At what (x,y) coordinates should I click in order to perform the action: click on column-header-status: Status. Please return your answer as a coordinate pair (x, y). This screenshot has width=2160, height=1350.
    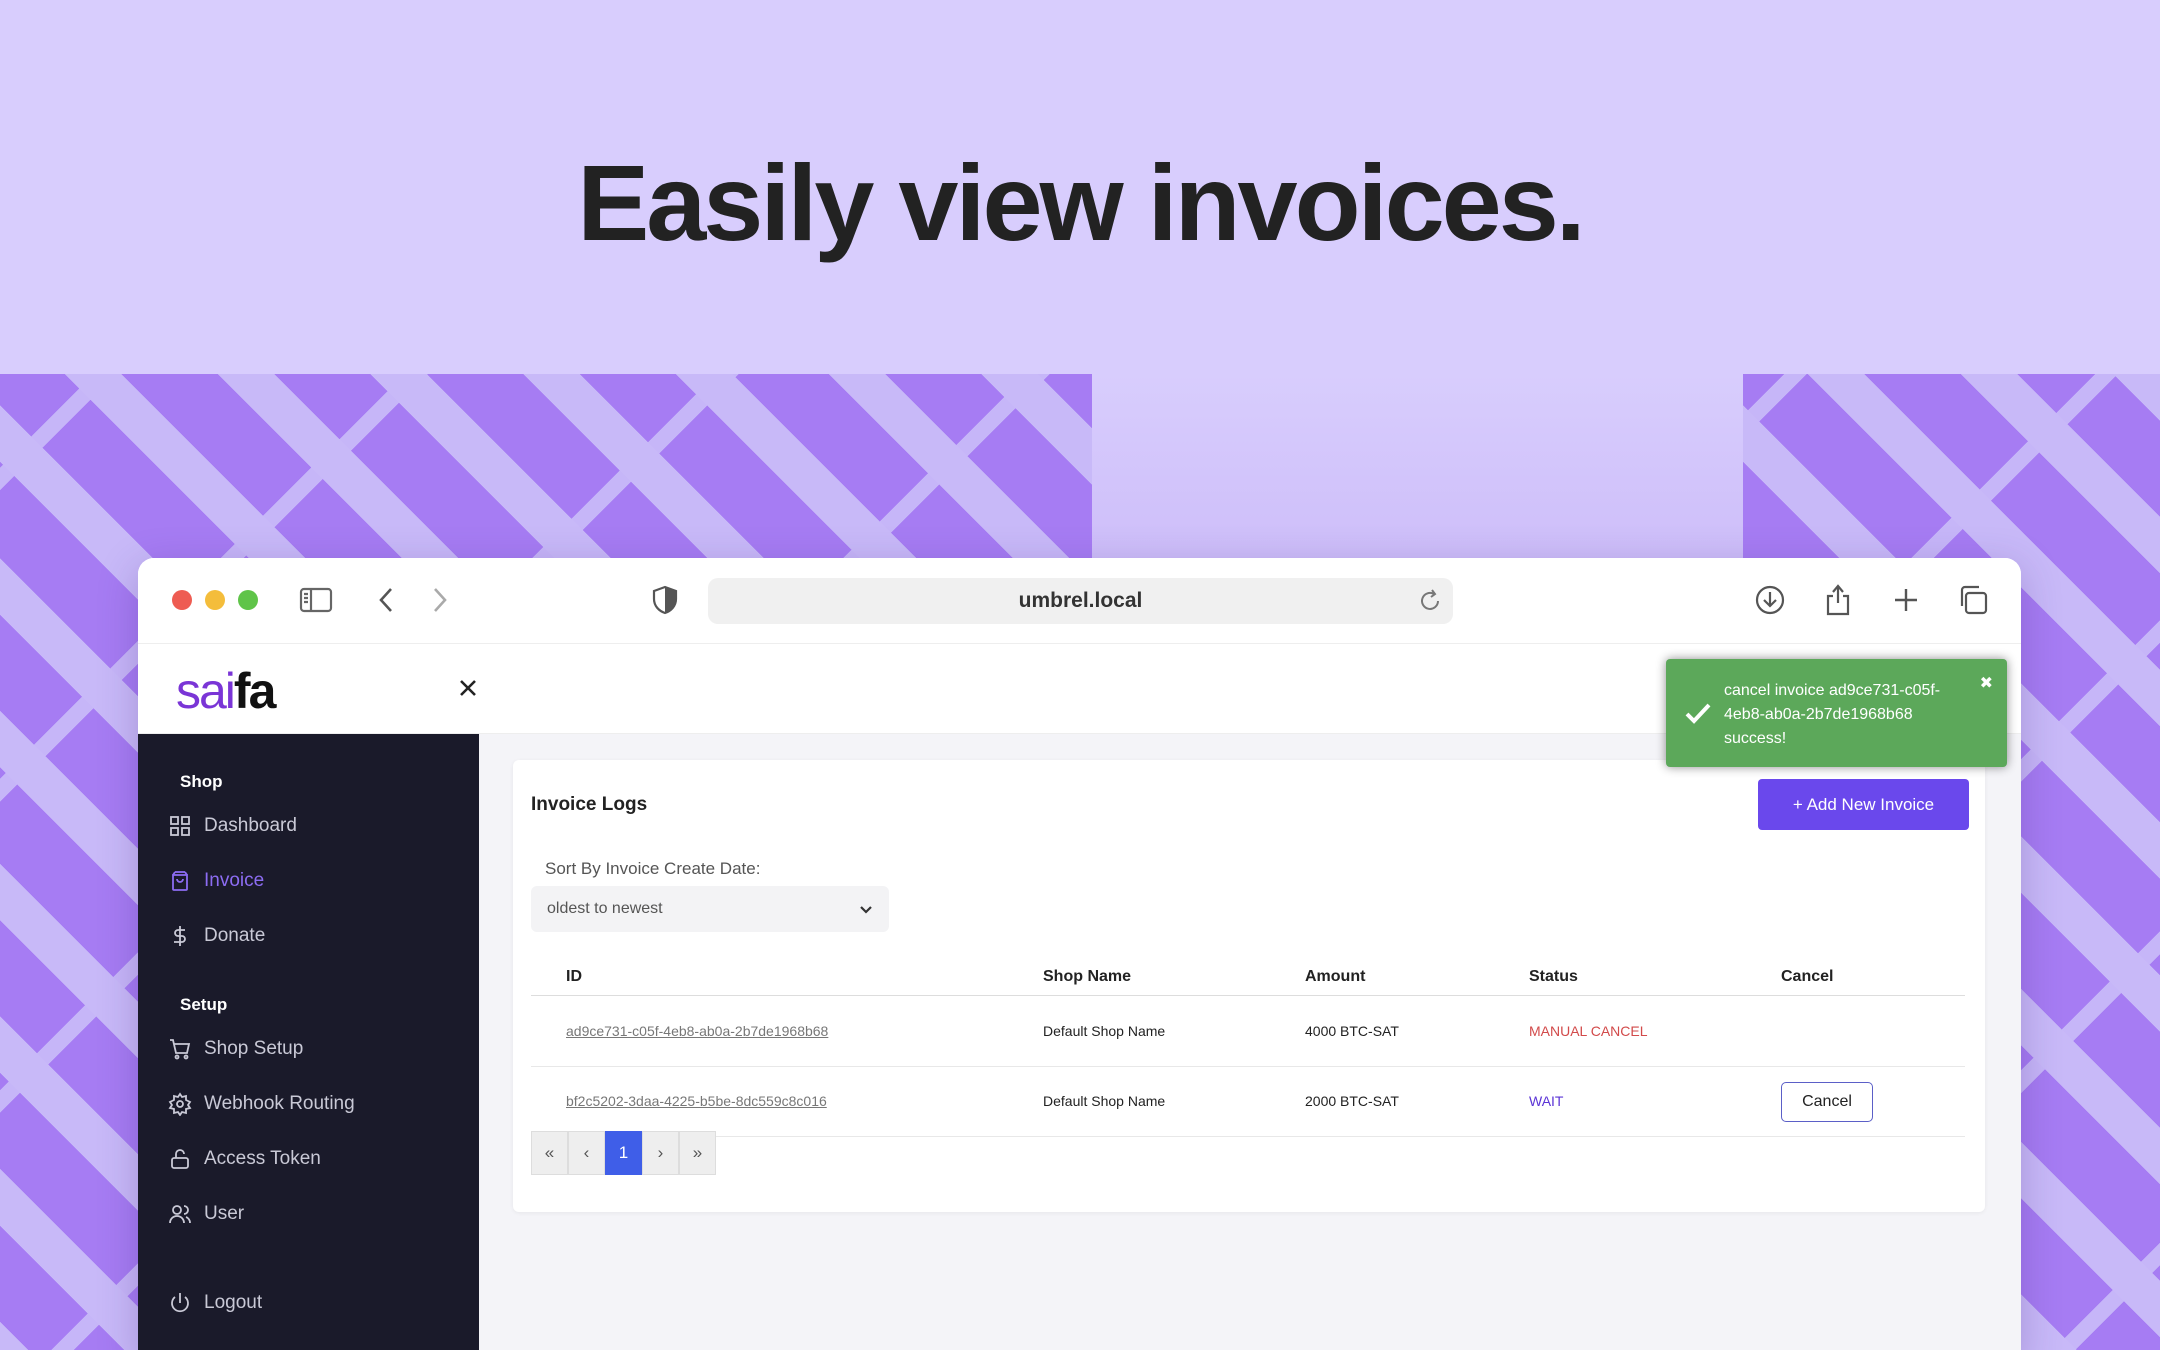
    Looking at the image, I should click on (1553, 976).